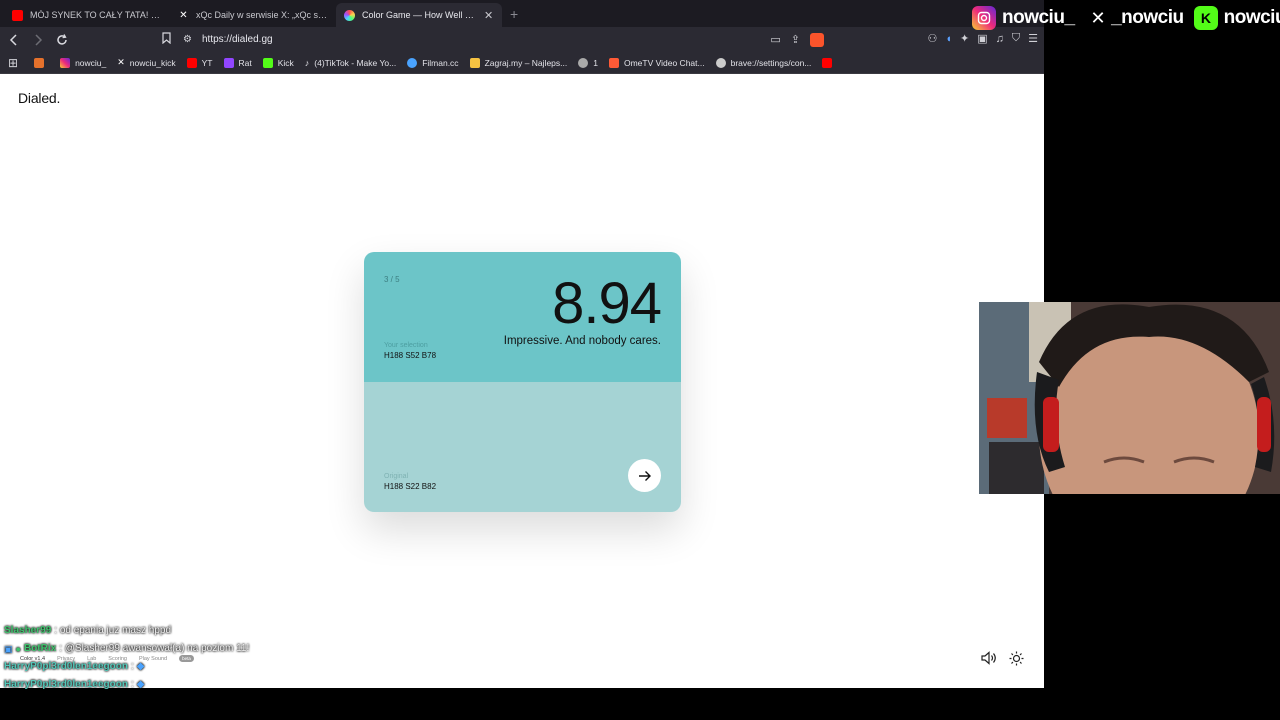  Describe the element at coordinates (582, 341) in the screenshot. I see `score-feedback: Impressive. And nobody cares.` at that location.